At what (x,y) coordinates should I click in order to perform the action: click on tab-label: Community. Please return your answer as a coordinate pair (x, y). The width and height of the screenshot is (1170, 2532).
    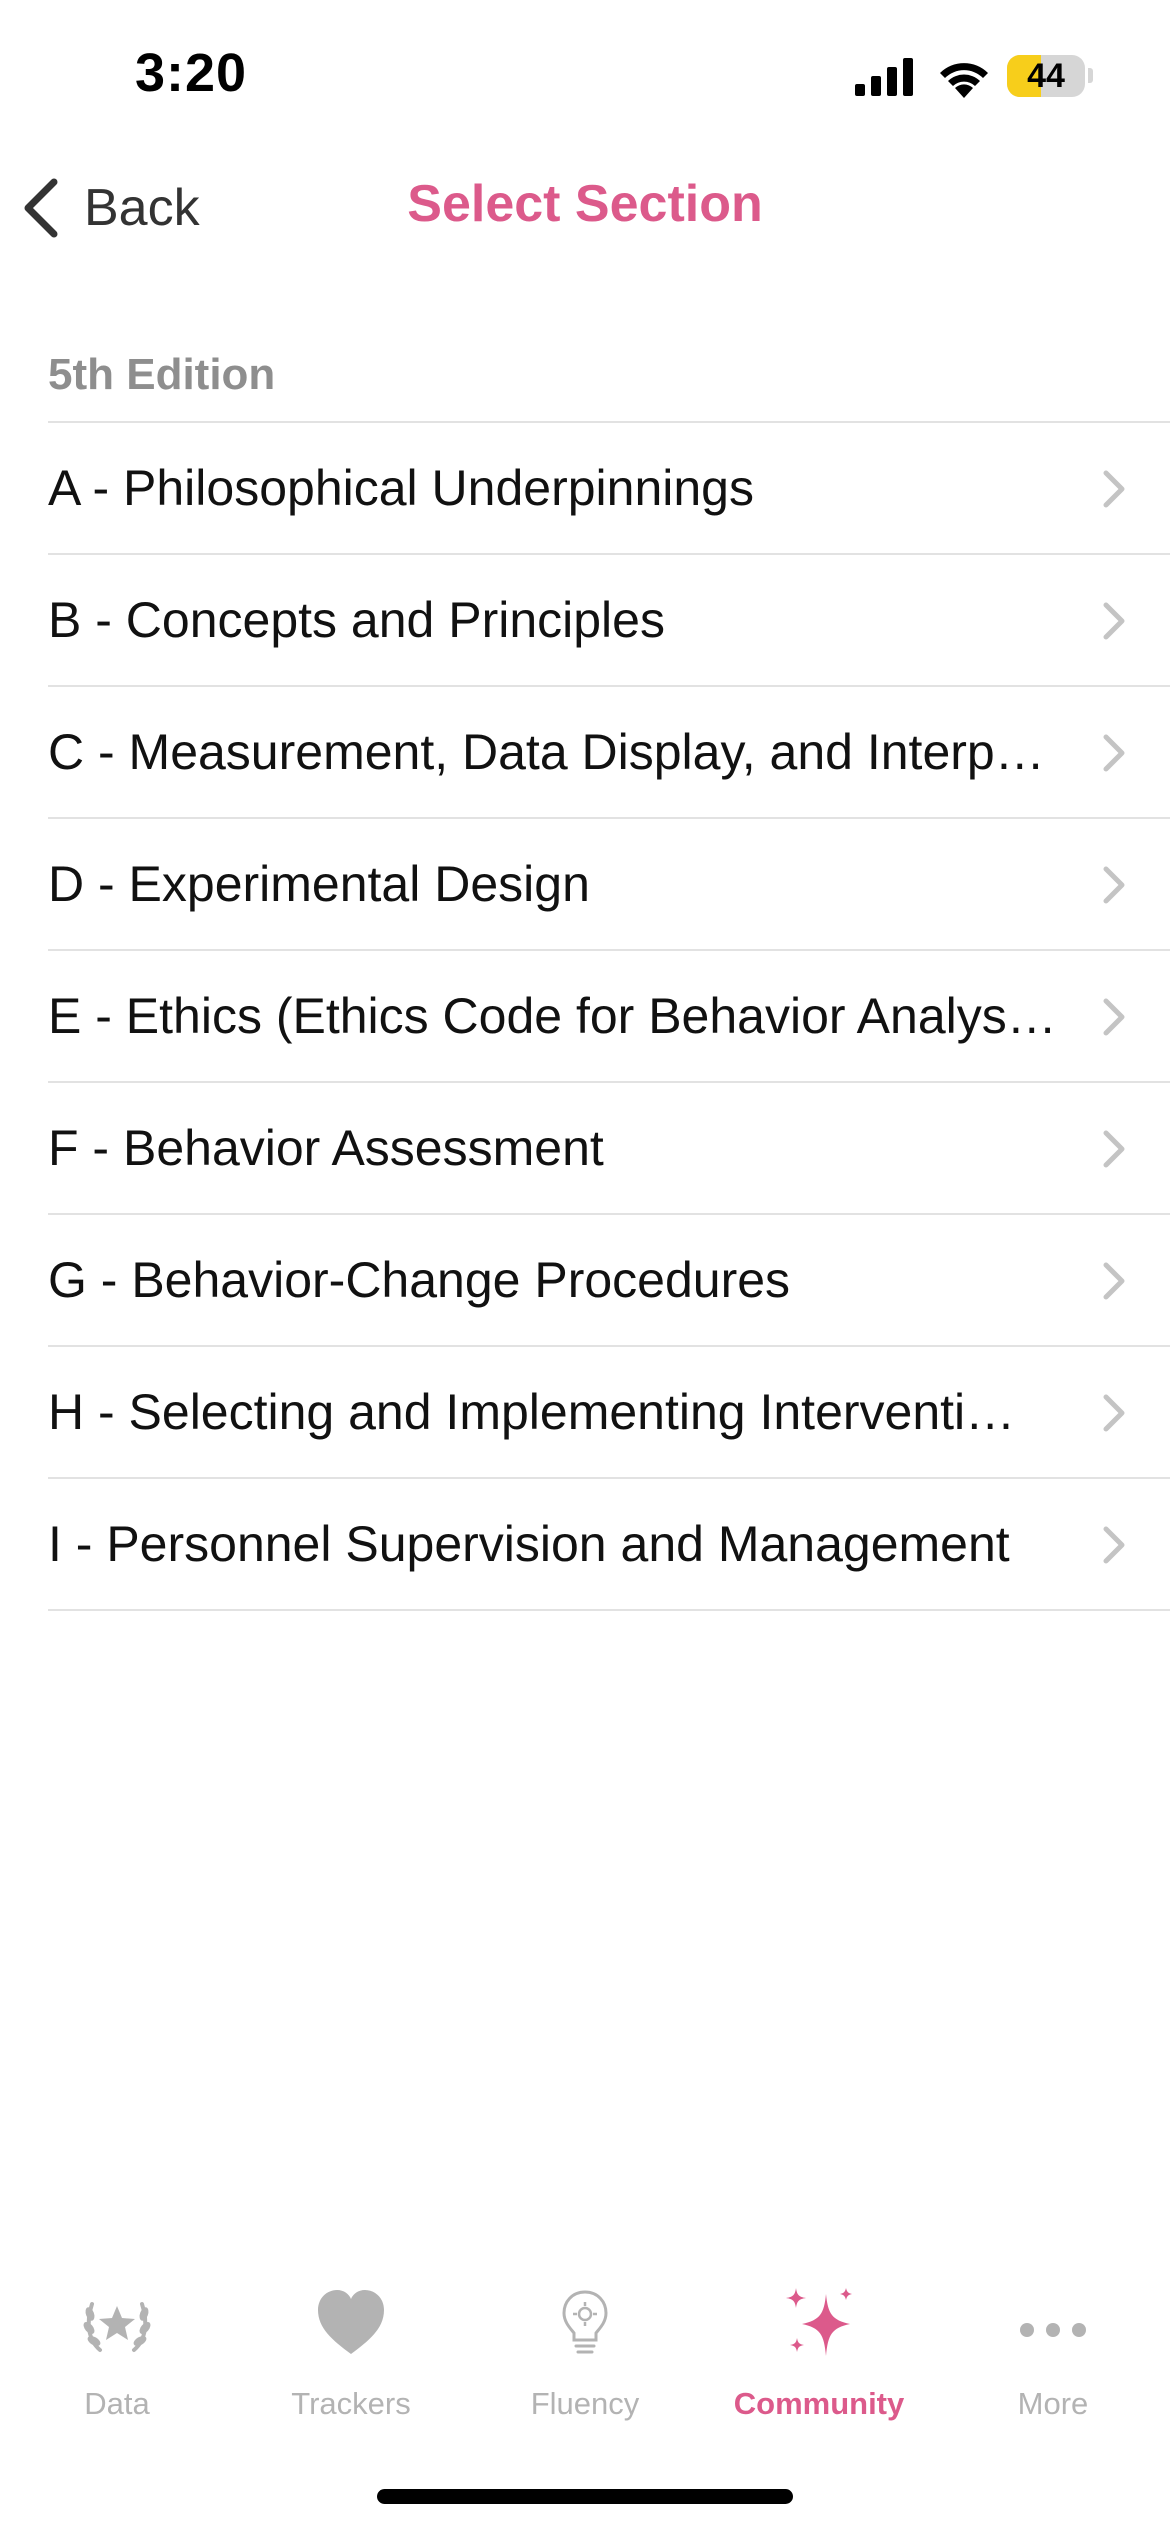
    Looking at the image, I should click on (819, 2403).